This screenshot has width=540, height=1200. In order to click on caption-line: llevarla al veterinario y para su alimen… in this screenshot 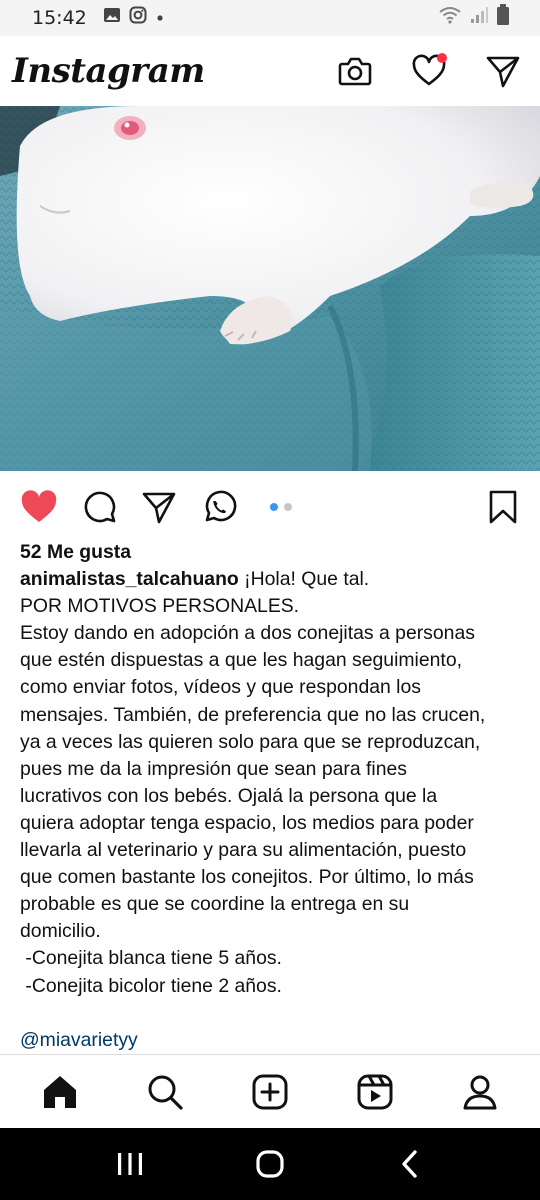, I will do `click(243, 850)`.